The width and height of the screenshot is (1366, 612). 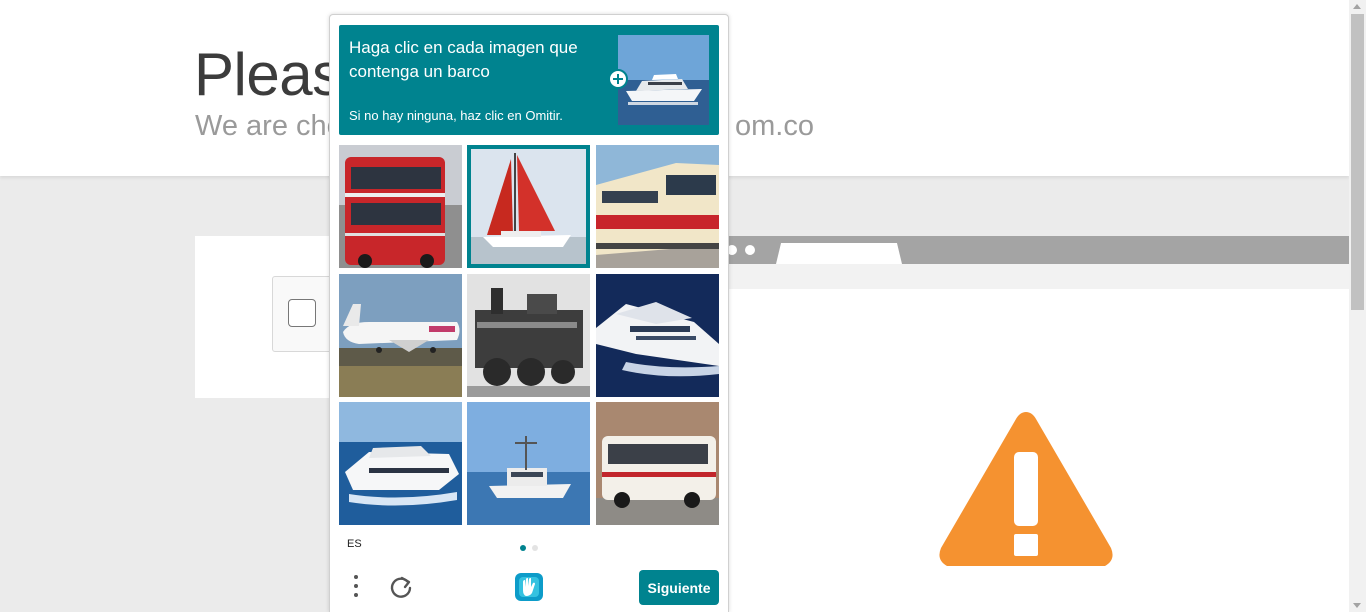 What do you see at coordinates (663, 80) in the screenshot?
I see `example-image` at bounding box center [663, 80].